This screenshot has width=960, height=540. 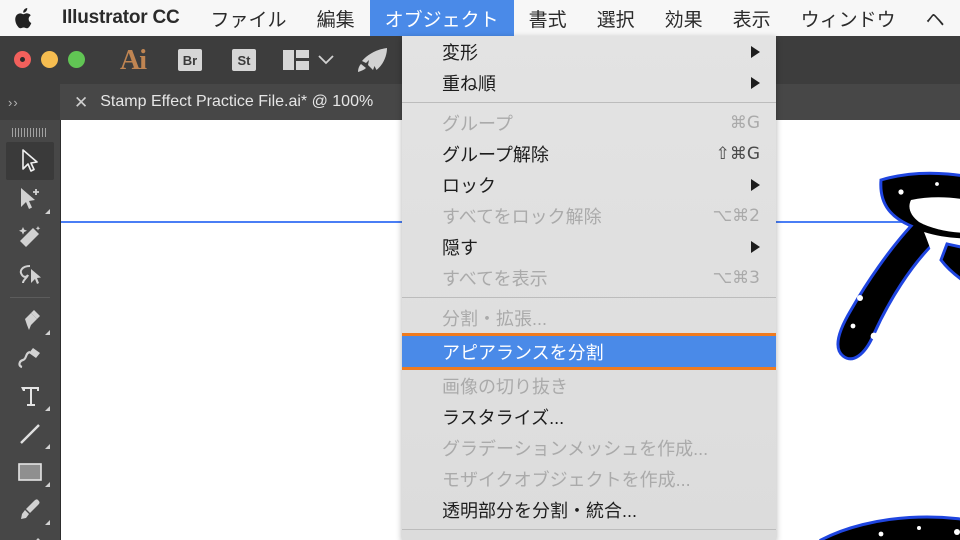 What do you see at coordinates (22, 59) in the screenshot?
I see `close-window-button` at bounding box center [22, 59].